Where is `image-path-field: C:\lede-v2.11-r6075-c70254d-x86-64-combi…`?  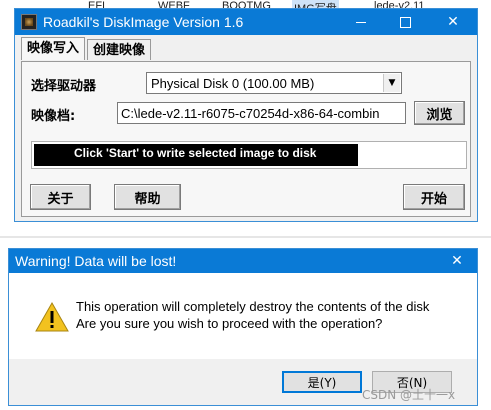
image-path-field: C:\lede-v2.11-r6075-c70254d-x86-64-combi… is located at coordinates (261, 113).